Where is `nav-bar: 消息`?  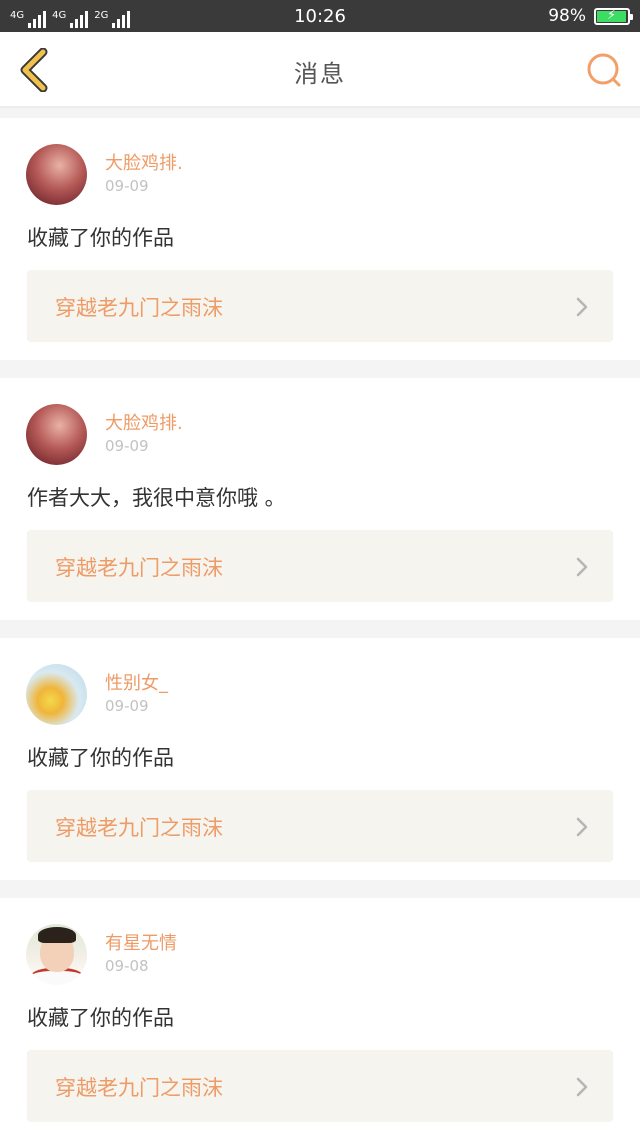
nav-bar: 消息 is located at coordinates (320, 70).